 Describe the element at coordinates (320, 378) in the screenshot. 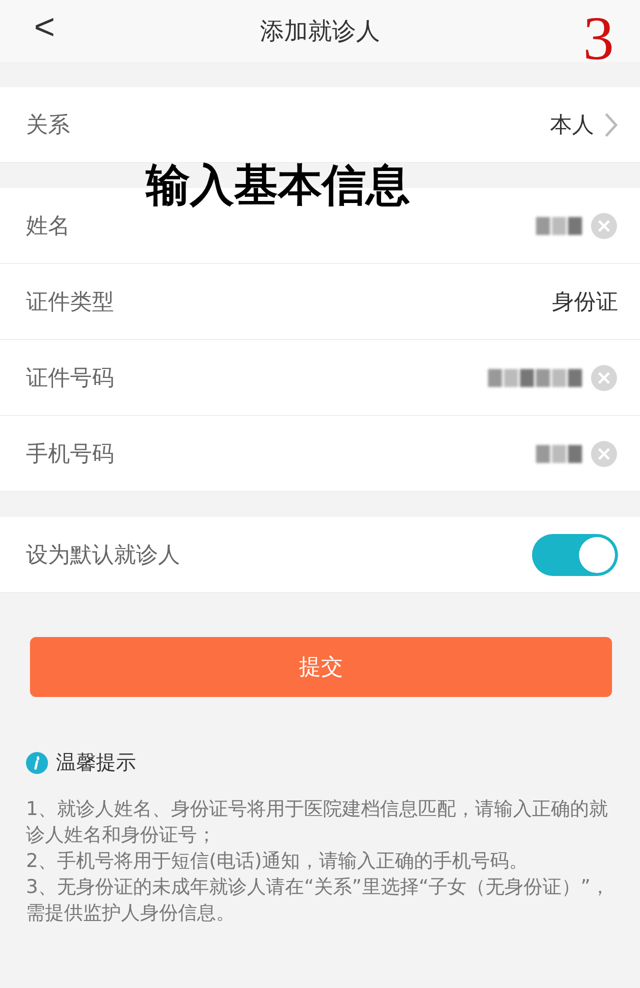

I see `form-row: 证件号码` at that location.